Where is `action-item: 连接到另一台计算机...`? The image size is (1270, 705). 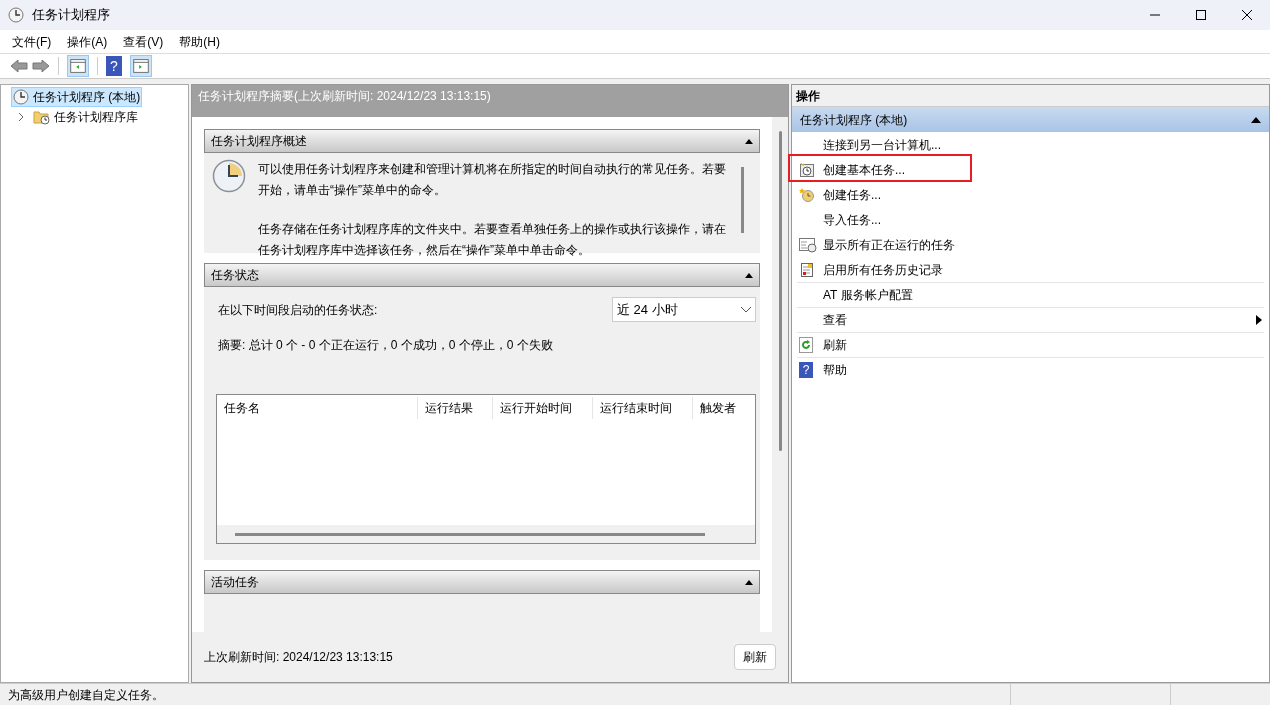
action-item: 连接到另一台计算机... is located at coordinates (1030, 144).